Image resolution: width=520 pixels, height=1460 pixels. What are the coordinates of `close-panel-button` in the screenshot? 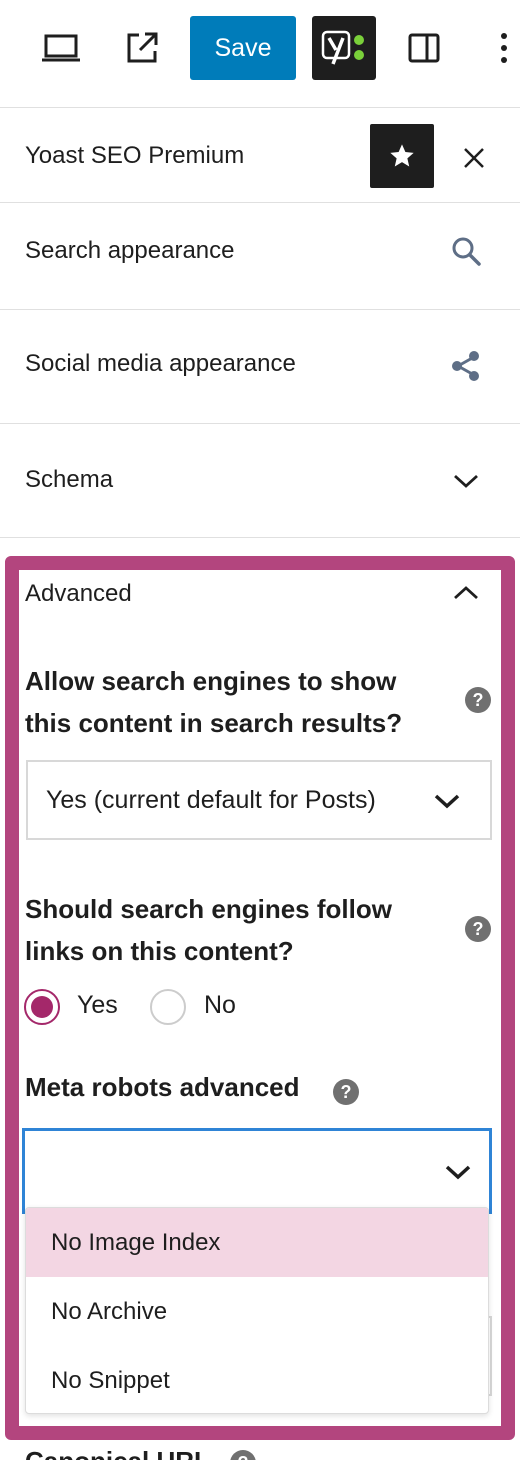 It's located at (474, 158).